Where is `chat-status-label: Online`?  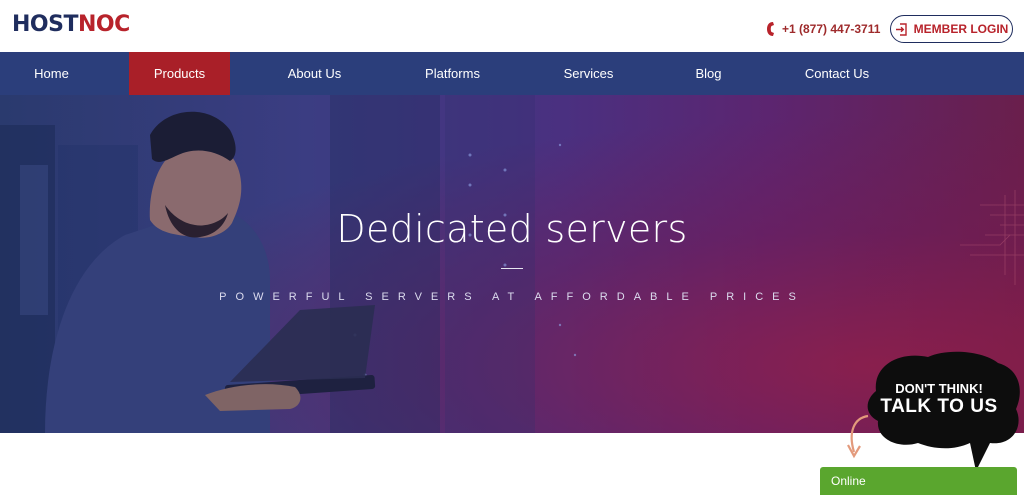 chat-status-label: Online is located at coordinates (848, 481).